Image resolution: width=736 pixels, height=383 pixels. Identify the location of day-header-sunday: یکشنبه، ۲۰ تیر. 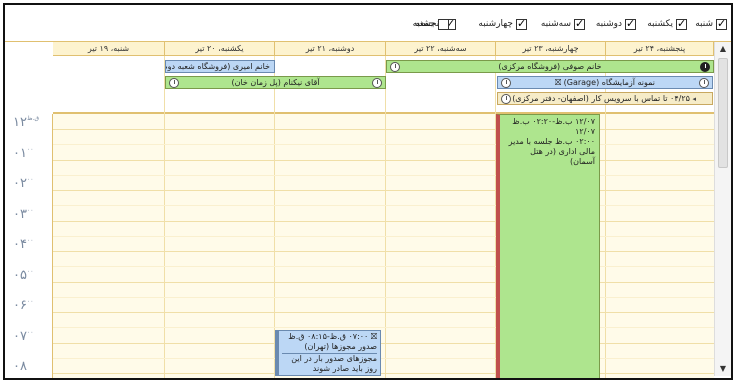
(220, 49).